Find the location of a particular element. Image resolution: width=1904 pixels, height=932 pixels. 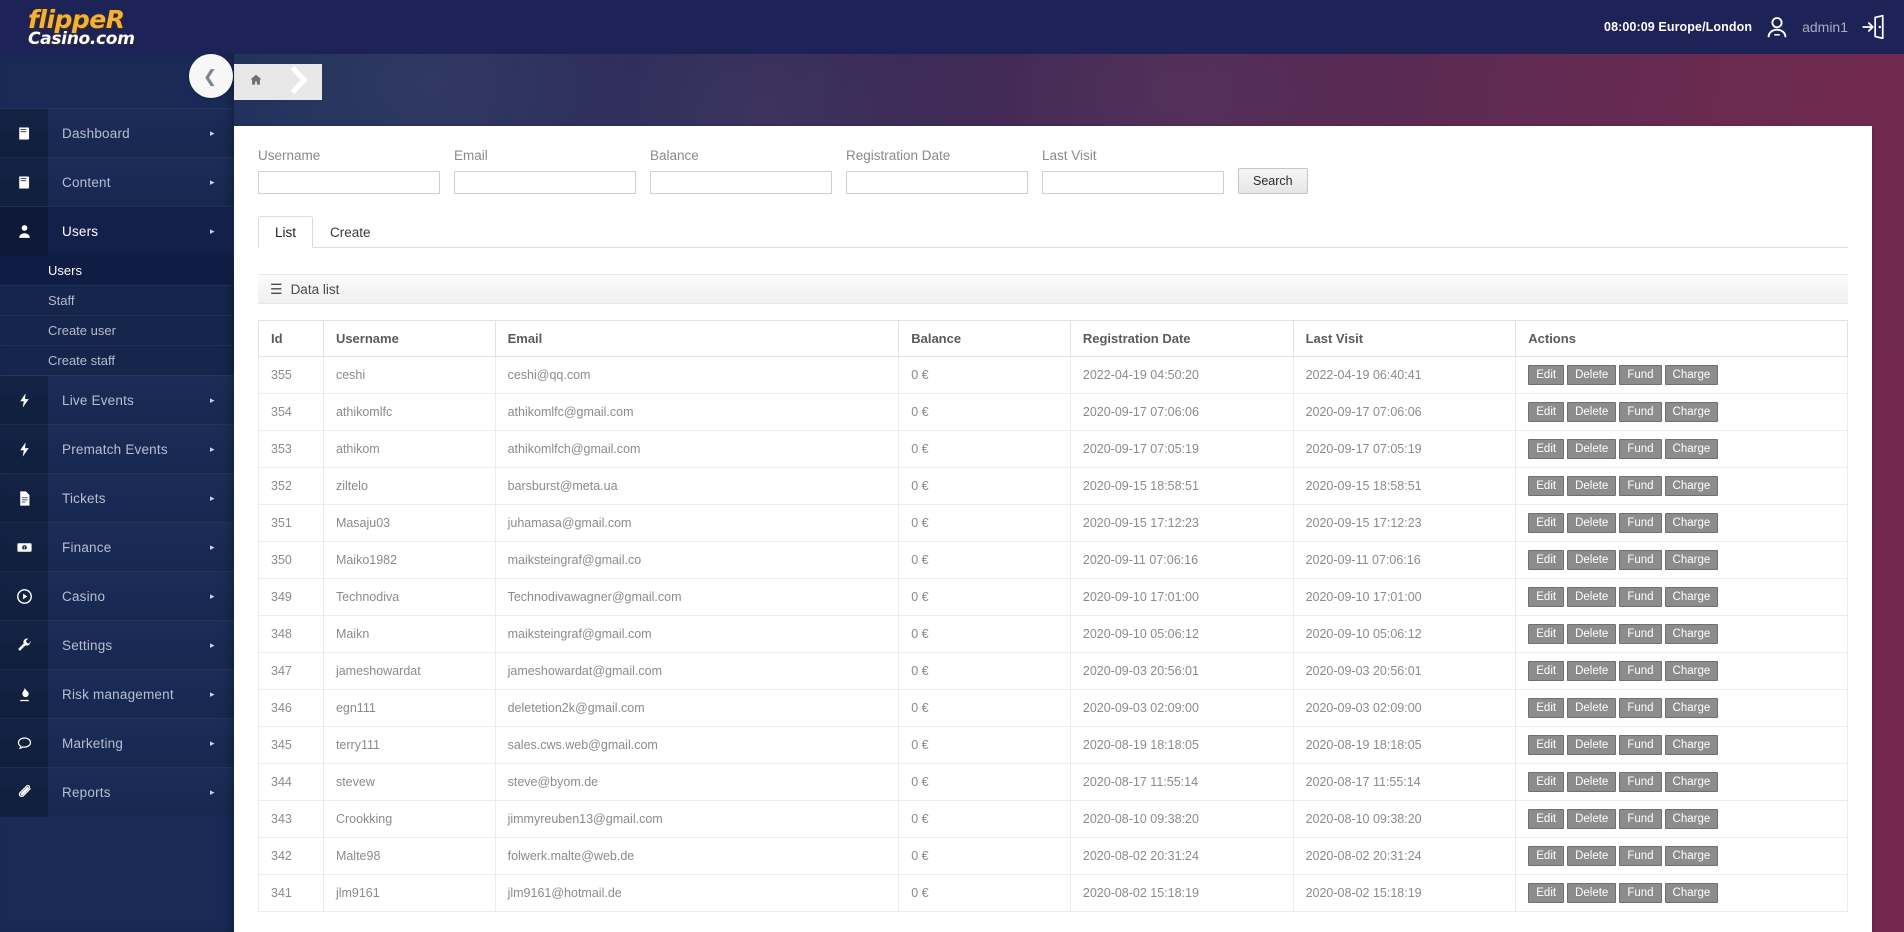

search-input-balance is located at coordinates (741, 182).